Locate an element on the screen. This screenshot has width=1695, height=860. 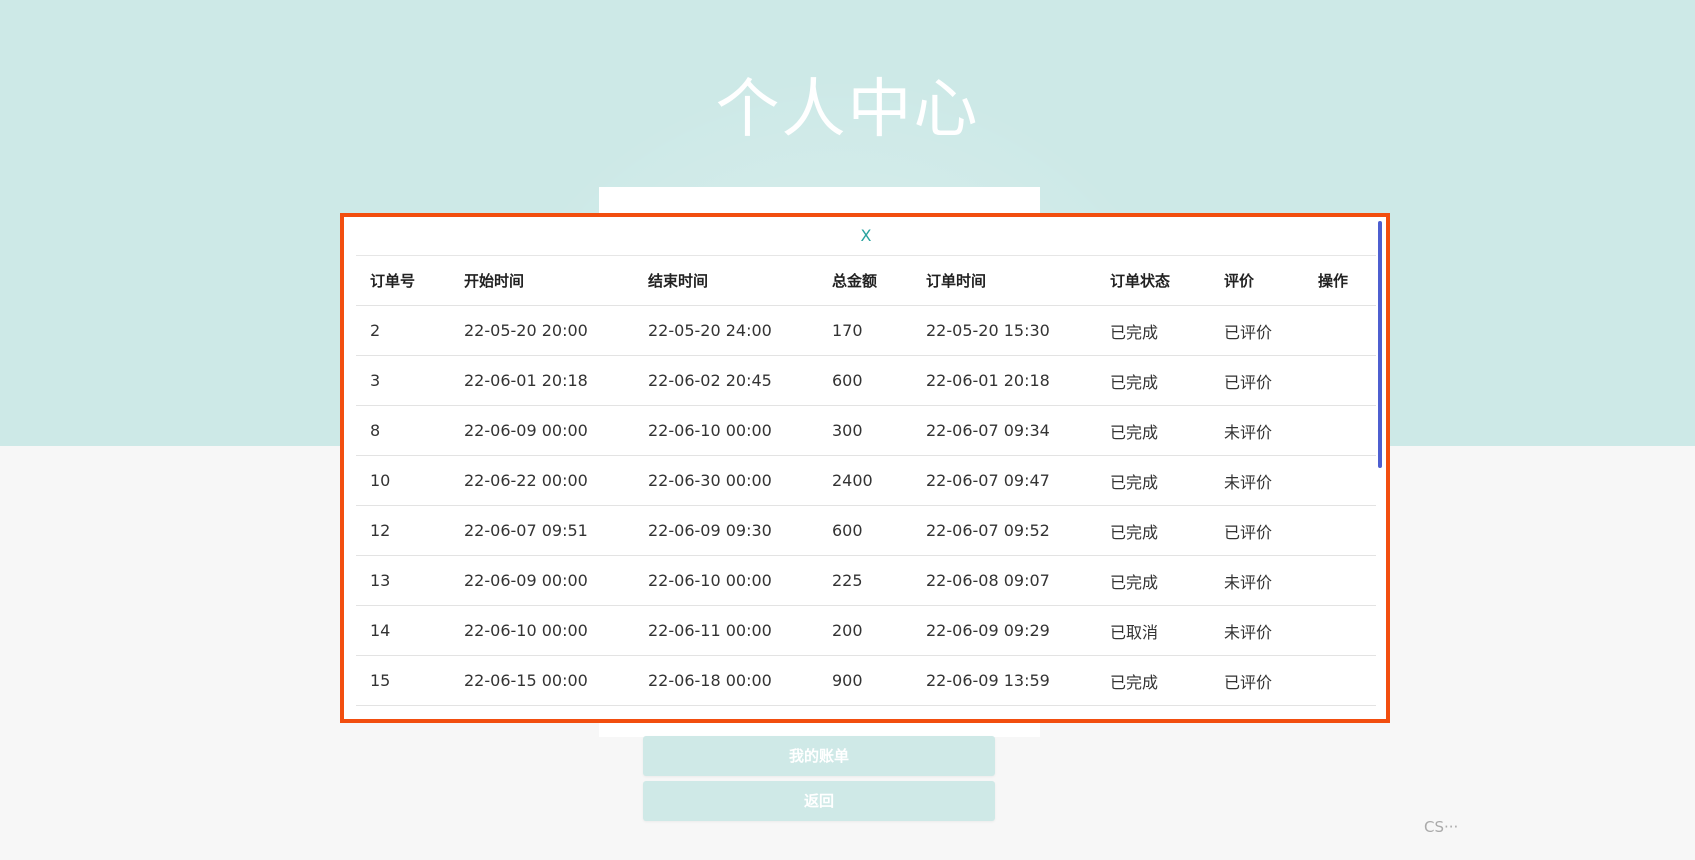
table-cell: 22-05-20 15:30 is located at coordinates (1004, 330).